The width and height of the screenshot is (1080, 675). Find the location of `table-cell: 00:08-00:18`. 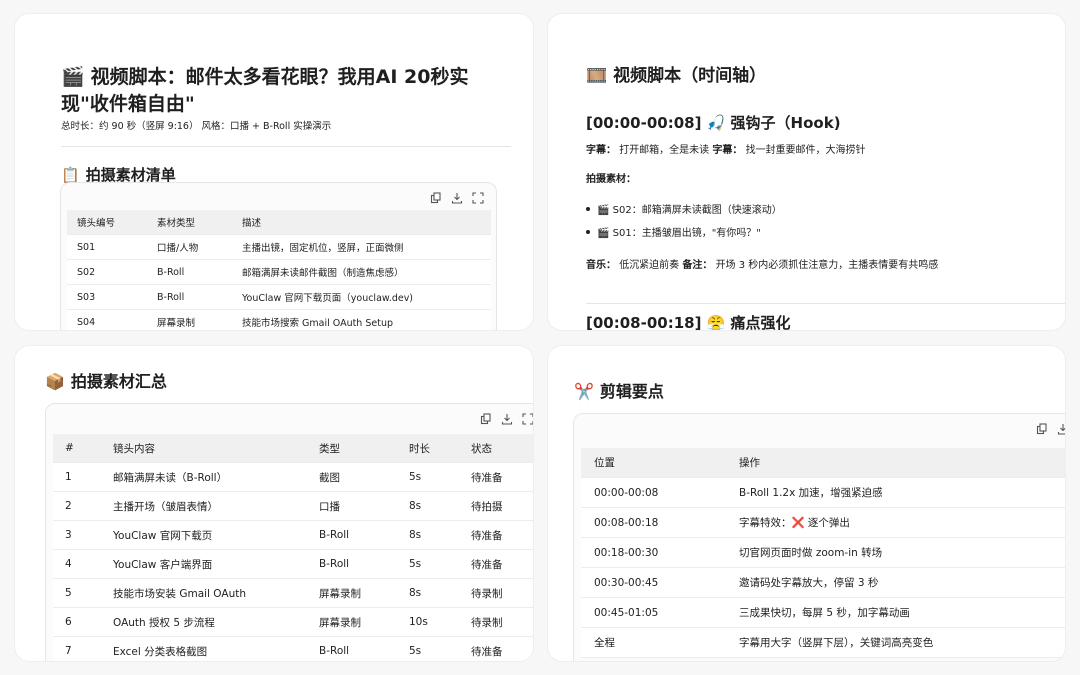

table-cell: 00:08-00:18 is located at coordinates (653, 522).